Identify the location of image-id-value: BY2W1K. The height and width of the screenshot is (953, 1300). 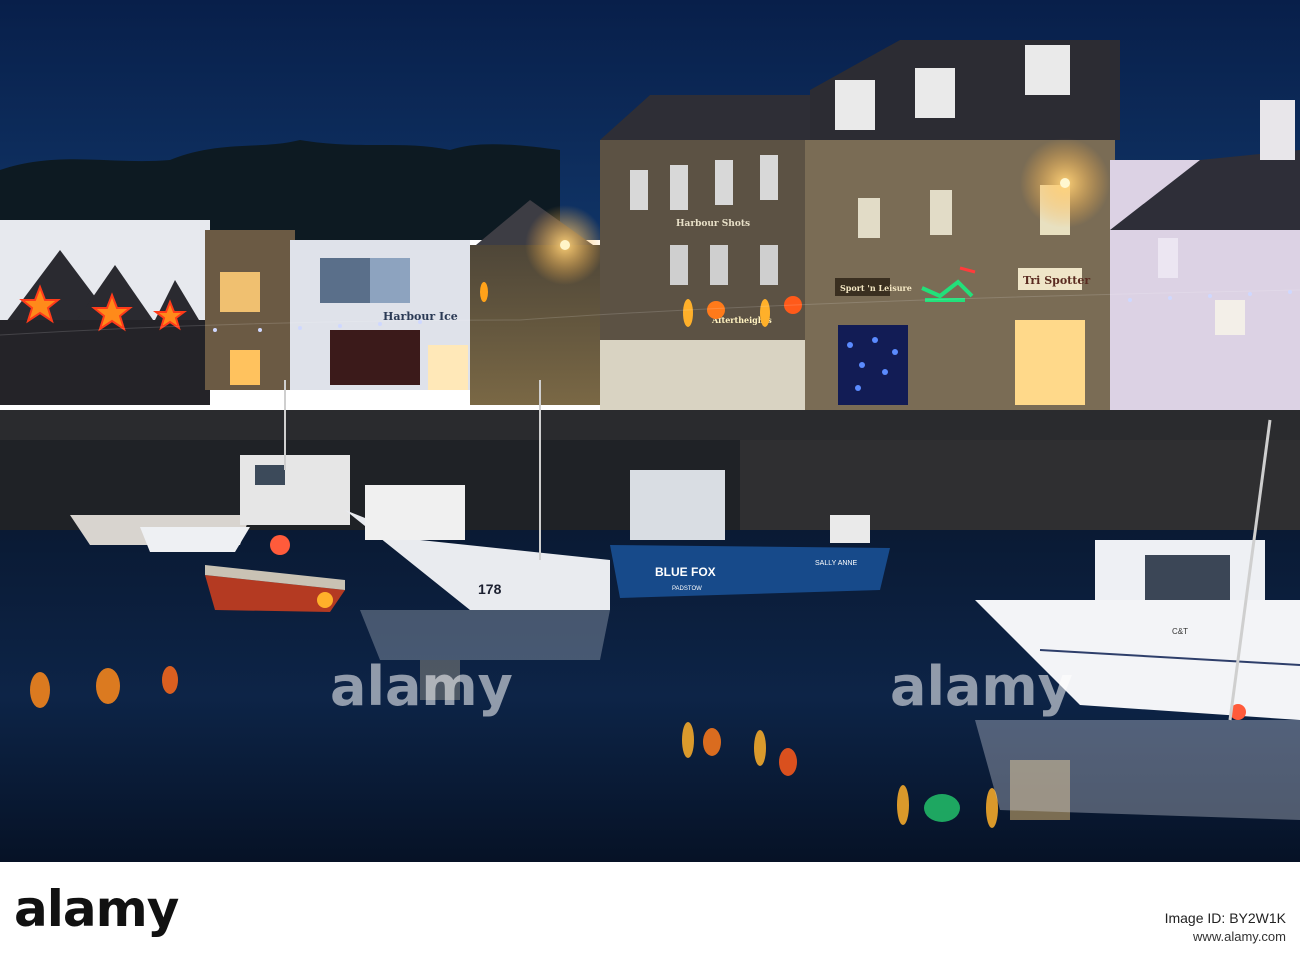
(1257, 918).